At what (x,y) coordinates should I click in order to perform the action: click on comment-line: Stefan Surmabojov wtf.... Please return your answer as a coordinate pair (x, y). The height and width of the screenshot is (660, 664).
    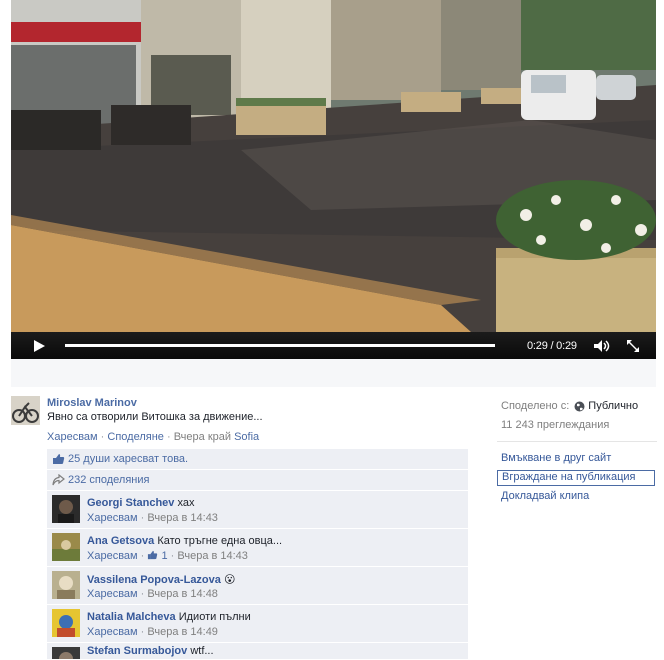
    Looking at the image, I should click on (150, 651).